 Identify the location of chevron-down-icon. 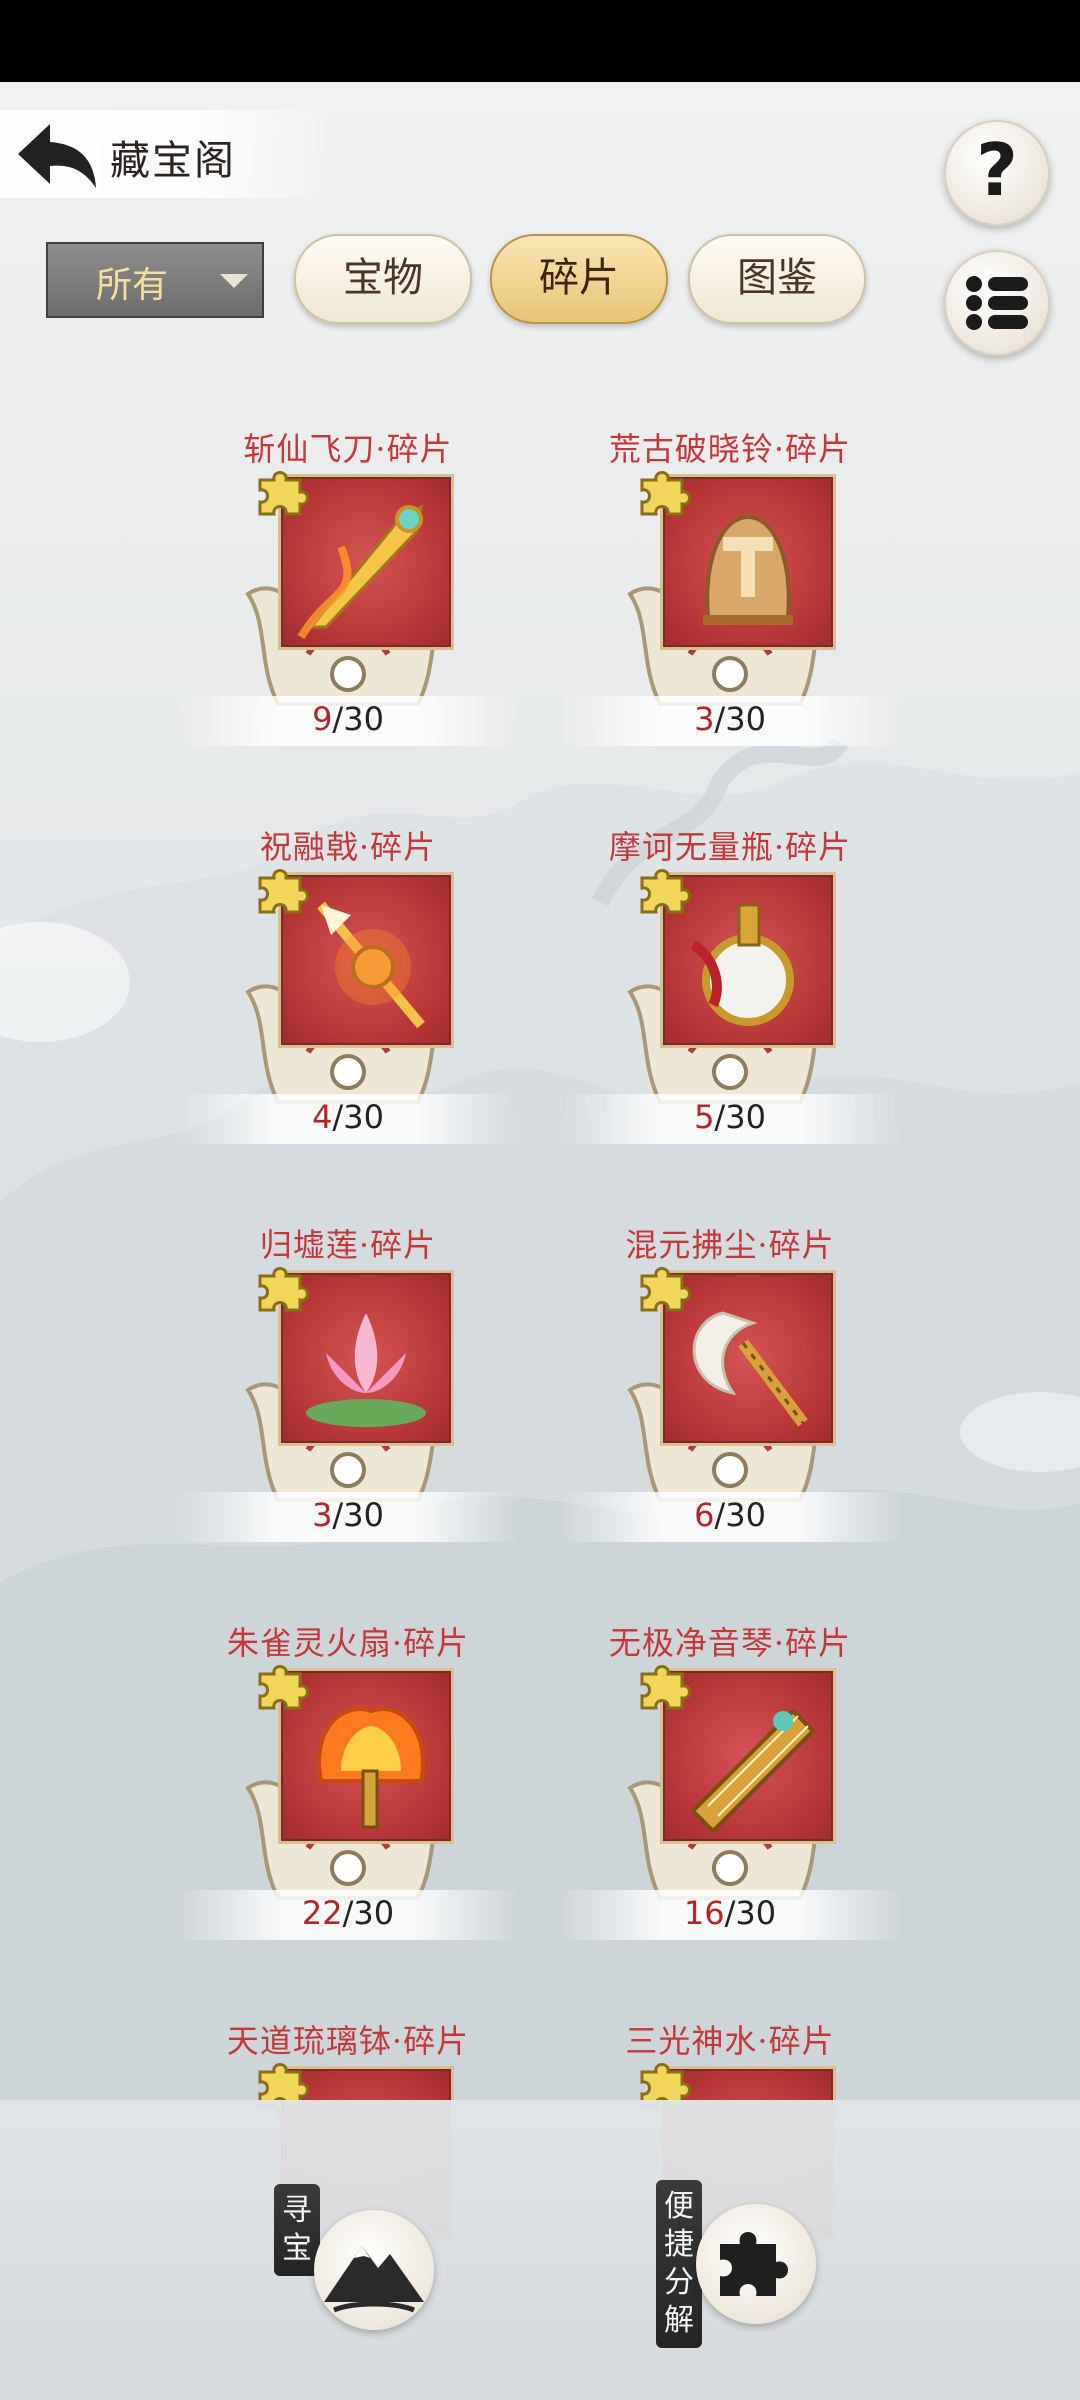
(234, 281).